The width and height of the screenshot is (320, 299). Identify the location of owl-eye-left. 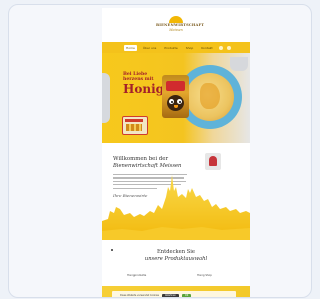
(171, 101).